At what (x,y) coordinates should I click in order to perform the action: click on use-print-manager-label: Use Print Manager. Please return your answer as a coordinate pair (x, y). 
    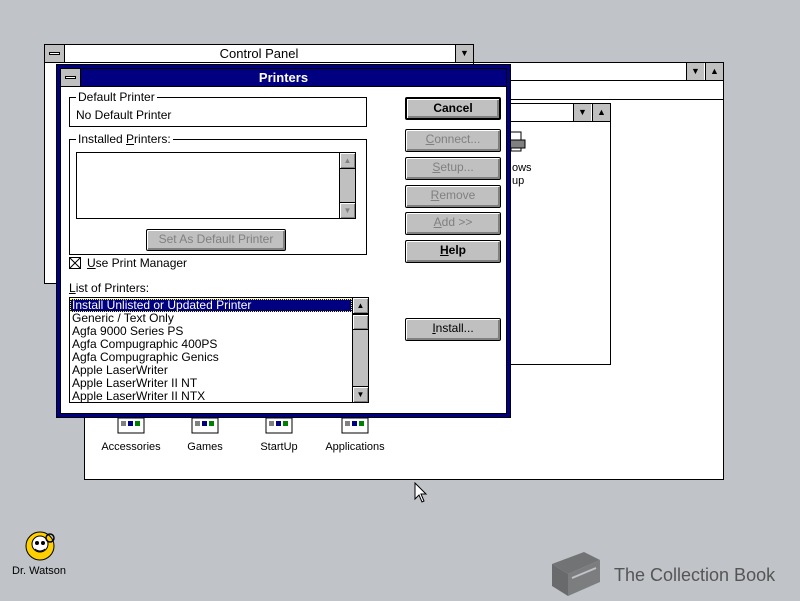
    Looking at the image, I should click on (137, 263).